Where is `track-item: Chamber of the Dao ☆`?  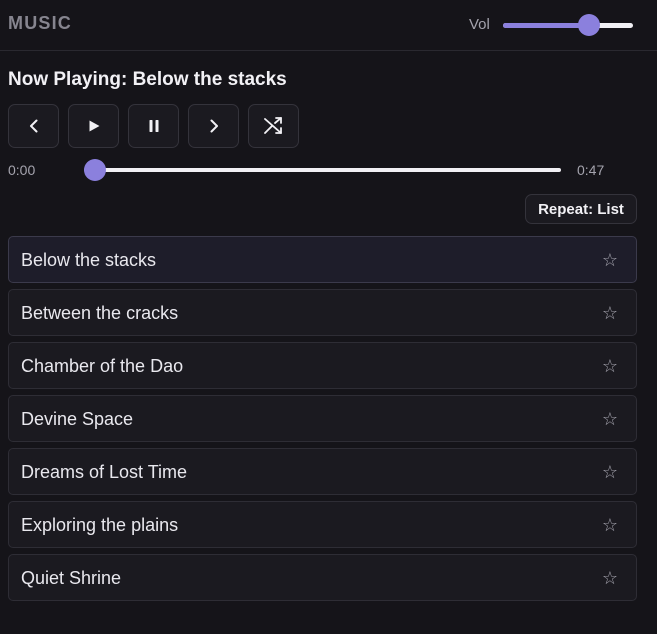 track-item: Chamber of the Dao ☆ is located at coordinates (322, 365).